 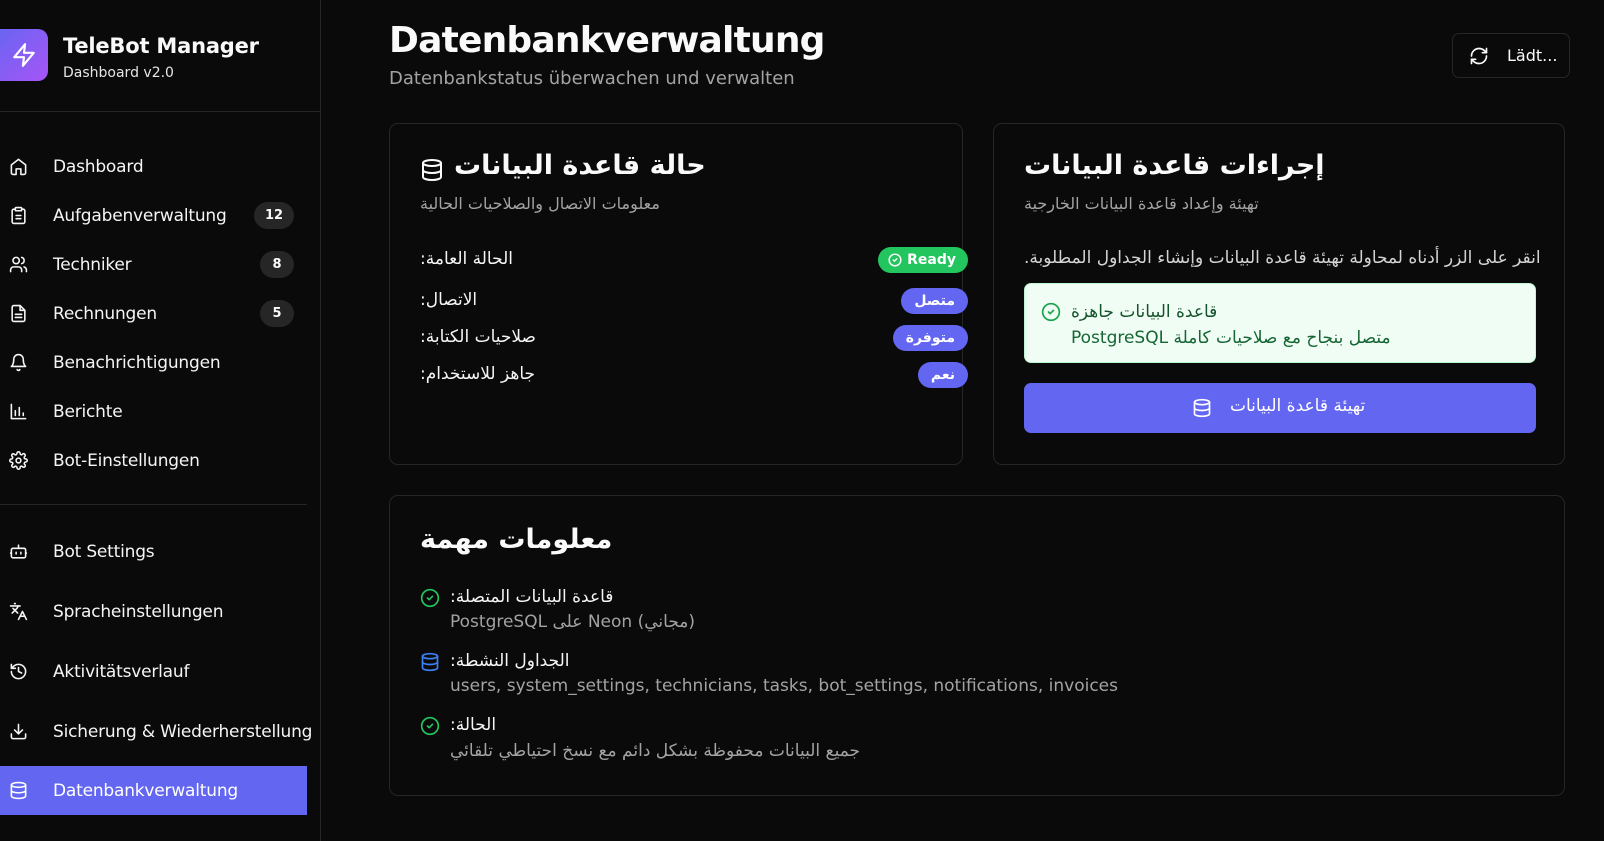 I want to click on card-title: حالة قاعدة البيانات, so click(x=580, y=165).